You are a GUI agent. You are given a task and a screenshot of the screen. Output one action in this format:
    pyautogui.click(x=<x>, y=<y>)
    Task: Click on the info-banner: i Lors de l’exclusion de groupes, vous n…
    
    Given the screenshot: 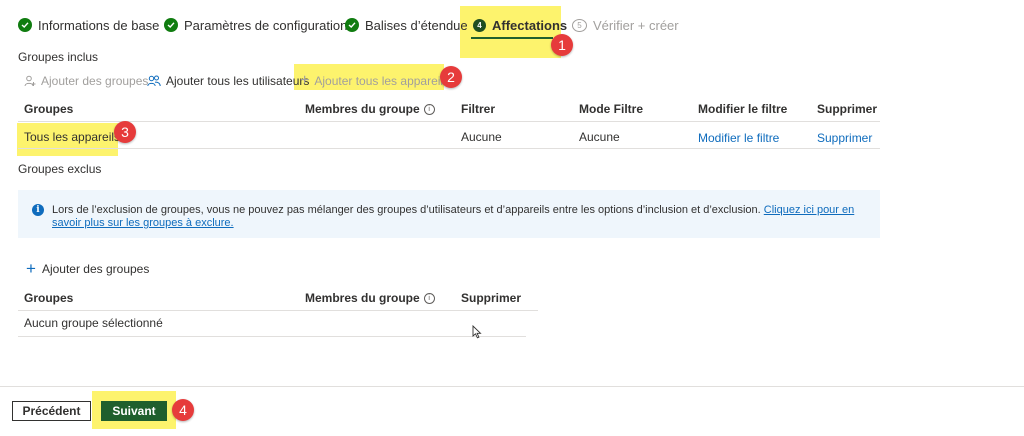 What is the action you would take?
    pyautogui.click(x=449, y=214)
    